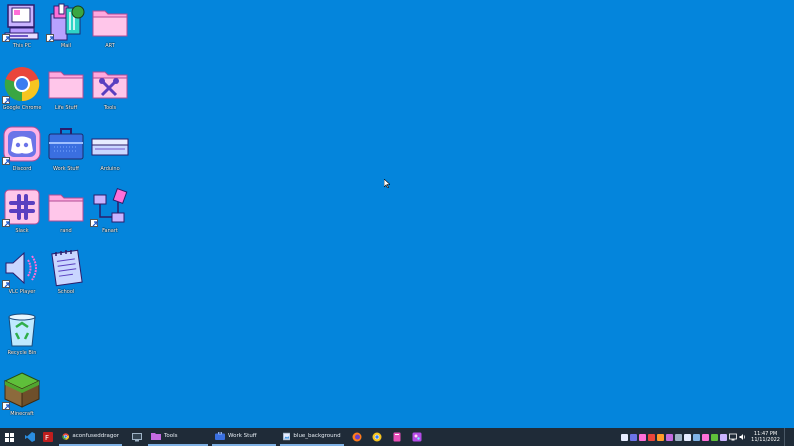 The width and height of the screenshot is (794, 446). I want to click on image-file-icon, so click(287, 436).